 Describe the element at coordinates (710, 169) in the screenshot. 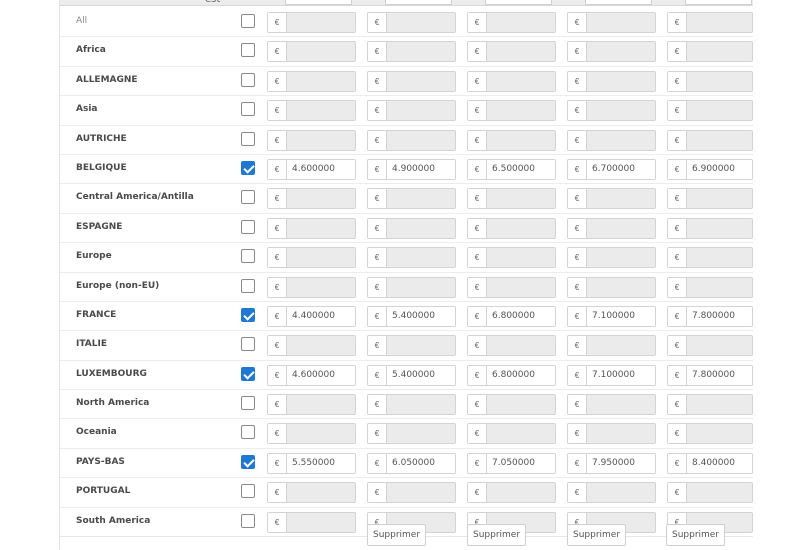

I see `price-input: €6.900000` at that location.